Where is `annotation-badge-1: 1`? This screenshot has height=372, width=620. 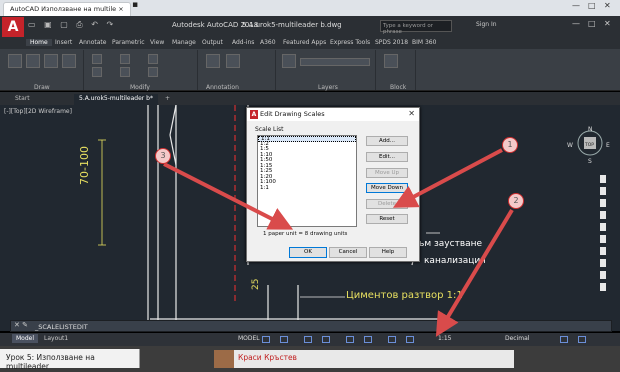 annotation-badge-1: 1 is located at coordinates (510, 145).